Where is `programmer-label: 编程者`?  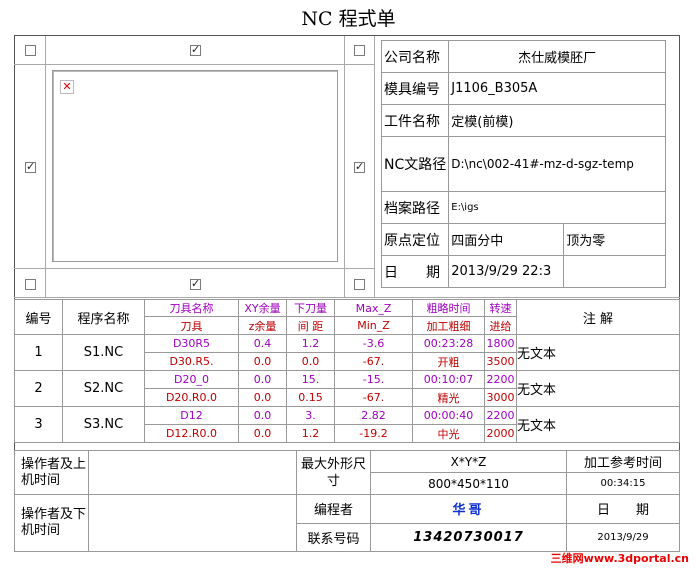
programmer-label: 编程者 is located at coordinates (333, 509).